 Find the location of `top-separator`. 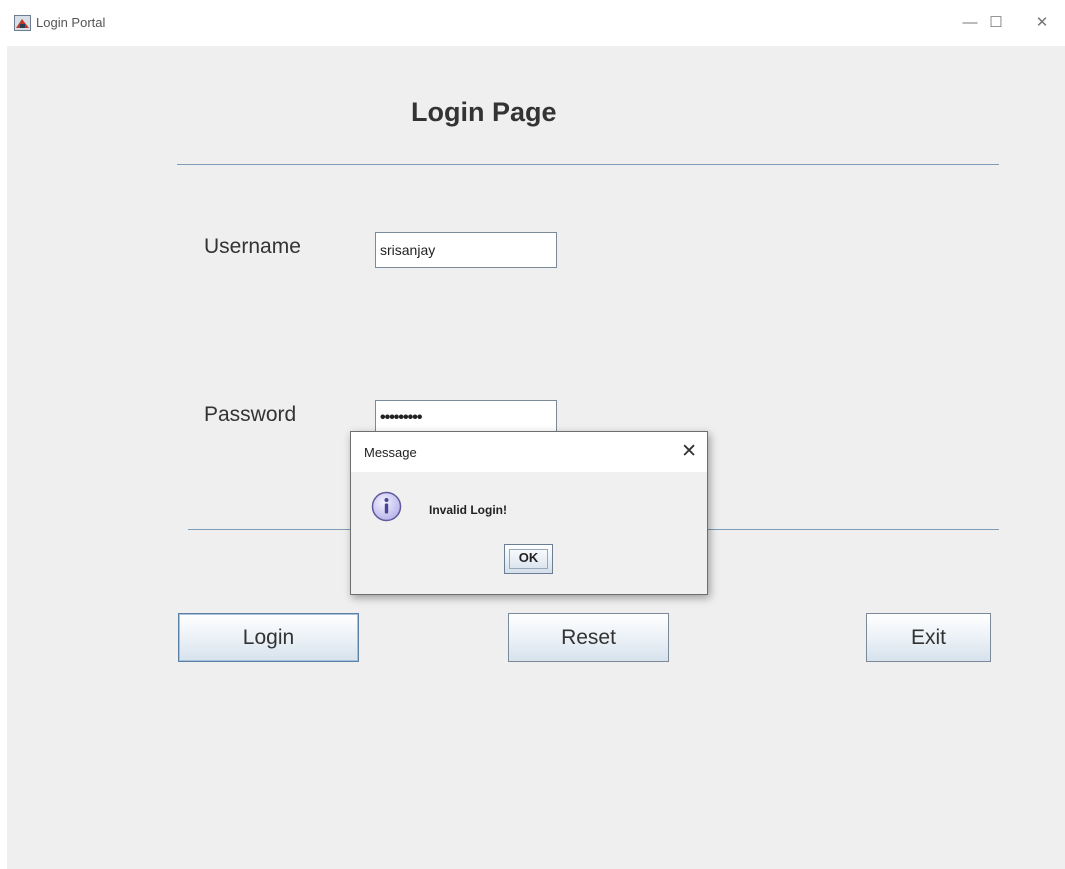

top-separator is located at coordinates (588, 164).